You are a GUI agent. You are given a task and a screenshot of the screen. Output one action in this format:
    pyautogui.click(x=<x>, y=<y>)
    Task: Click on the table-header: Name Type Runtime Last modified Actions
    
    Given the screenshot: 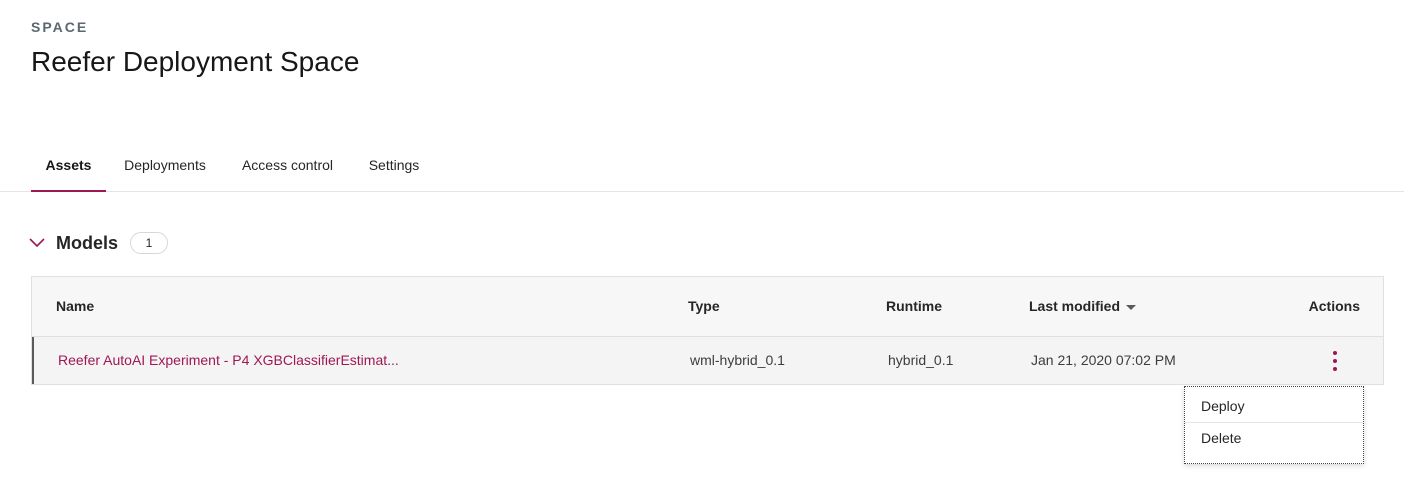 What is the action you would take?
    pyautogui.click(x=707, y=307)
    